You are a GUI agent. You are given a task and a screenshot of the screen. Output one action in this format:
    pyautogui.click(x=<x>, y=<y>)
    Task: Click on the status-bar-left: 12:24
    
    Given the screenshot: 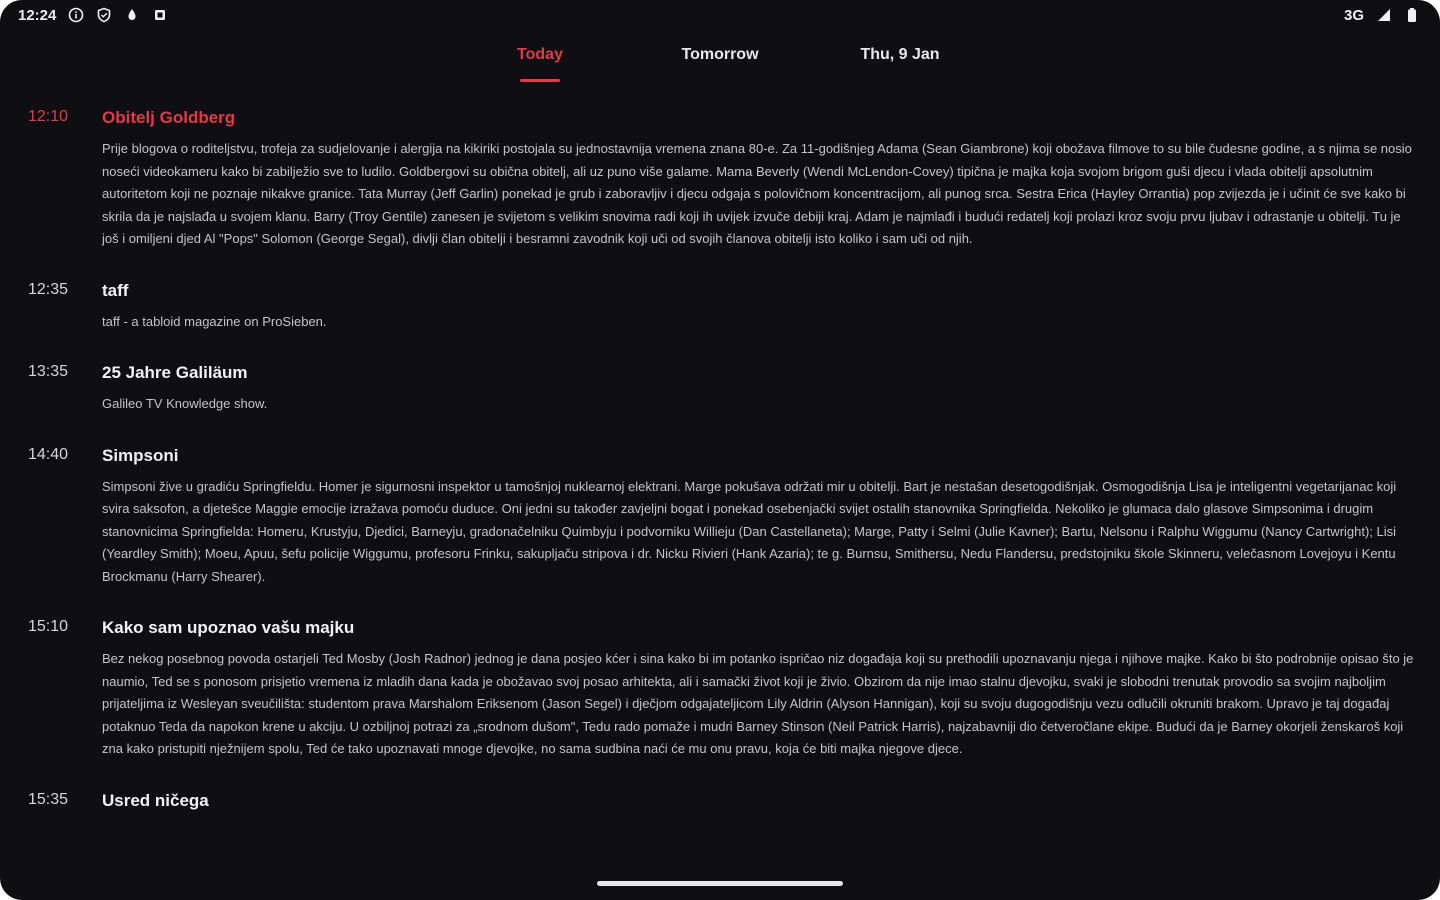 What is the action you would take?
    pyautogui.click(x=93, y=15)
    